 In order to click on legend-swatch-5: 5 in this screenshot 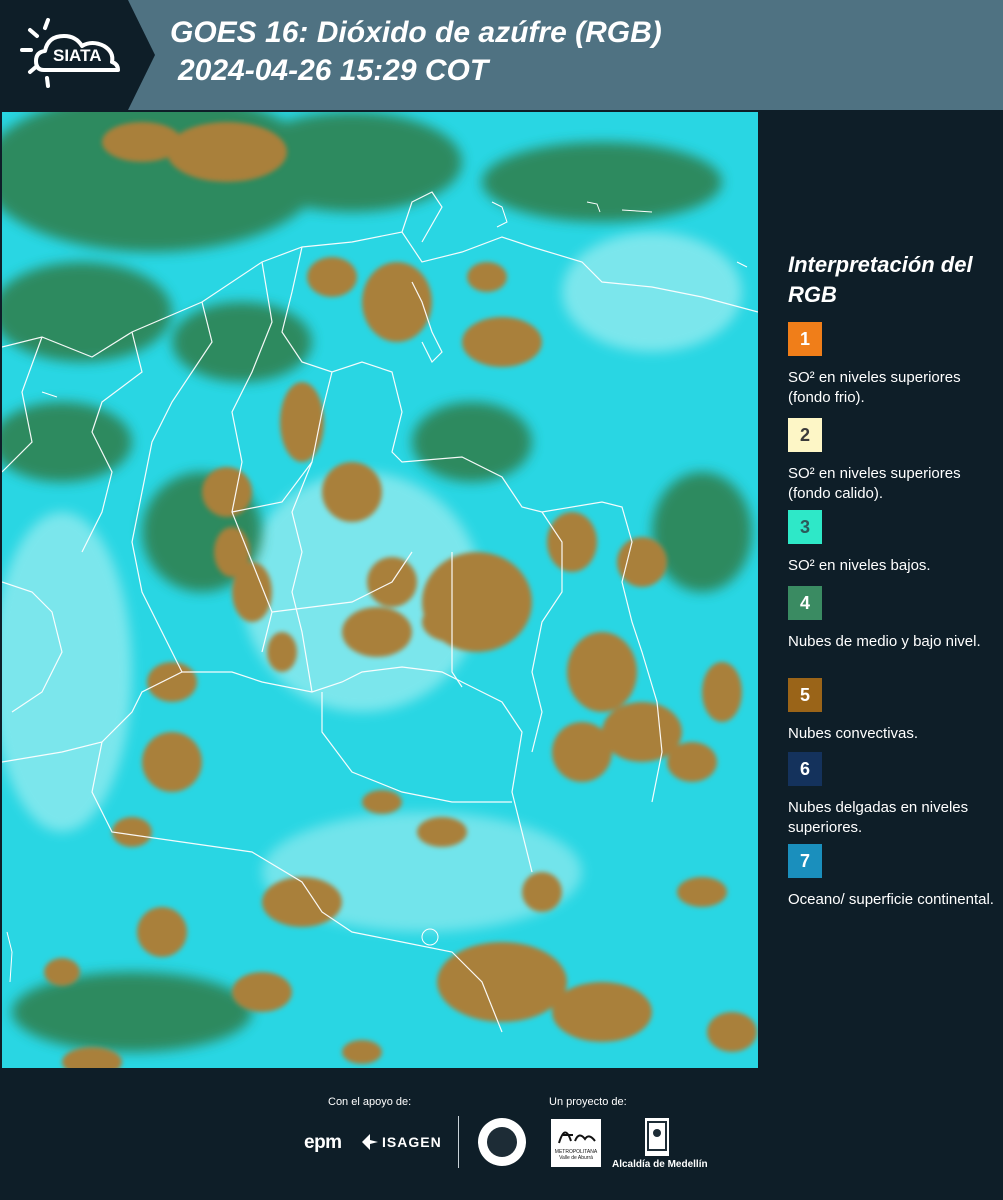, I will do `click(805, 695)`.